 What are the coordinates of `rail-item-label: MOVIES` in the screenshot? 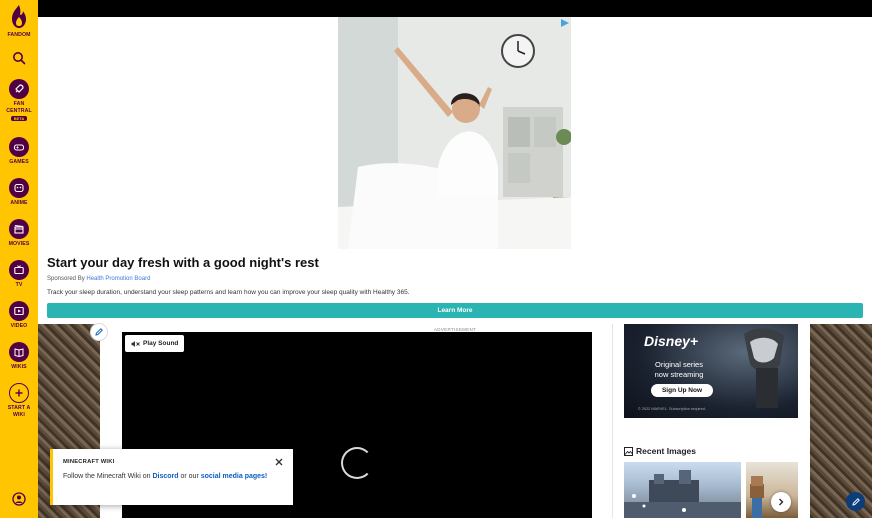 It's located at (19, 244).